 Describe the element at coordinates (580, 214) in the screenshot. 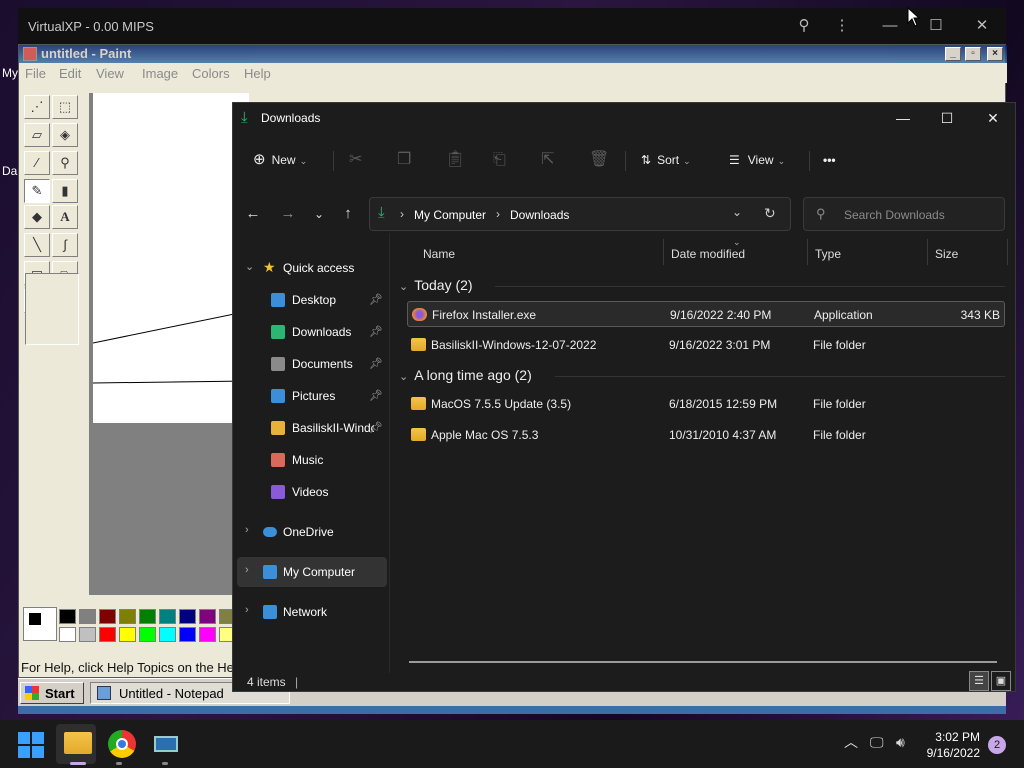

I see `address-bar: ⤓ › My Computer › Downloads ⌄ ↻` at that location.